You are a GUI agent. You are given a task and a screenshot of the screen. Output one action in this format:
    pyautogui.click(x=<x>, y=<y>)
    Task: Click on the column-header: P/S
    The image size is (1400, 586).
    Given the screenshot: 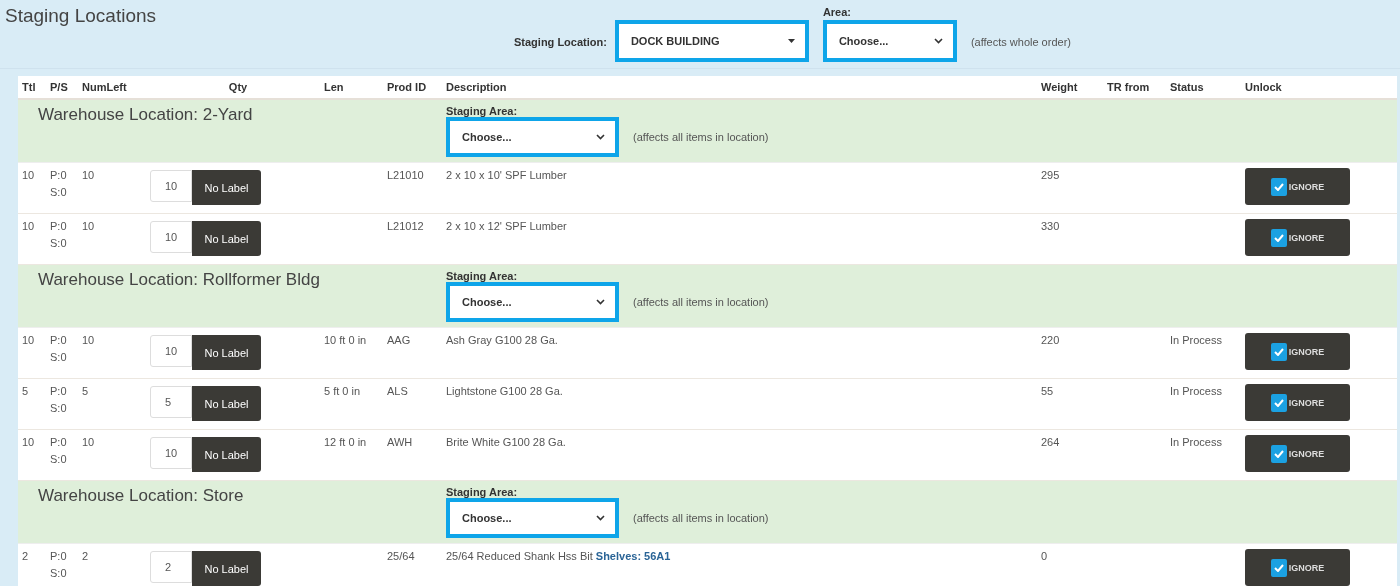 What is the action you would take?
    pyautogui.click(x=59, y=87)
    